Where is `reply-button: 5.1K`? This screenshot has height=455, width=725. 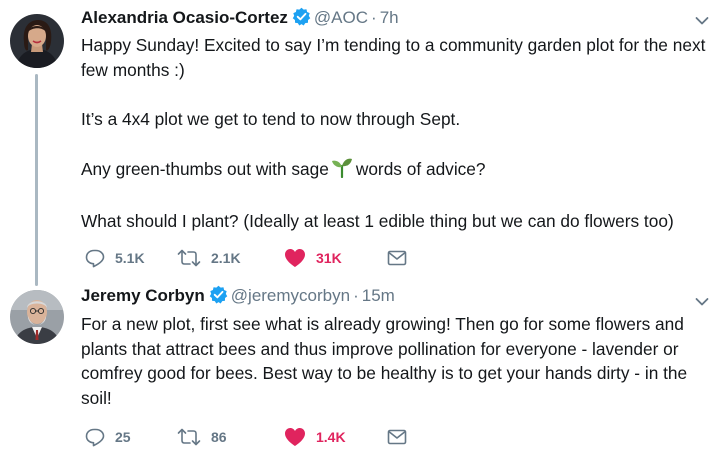 reply-button: 5.1K is located at coordinates (115, 258).